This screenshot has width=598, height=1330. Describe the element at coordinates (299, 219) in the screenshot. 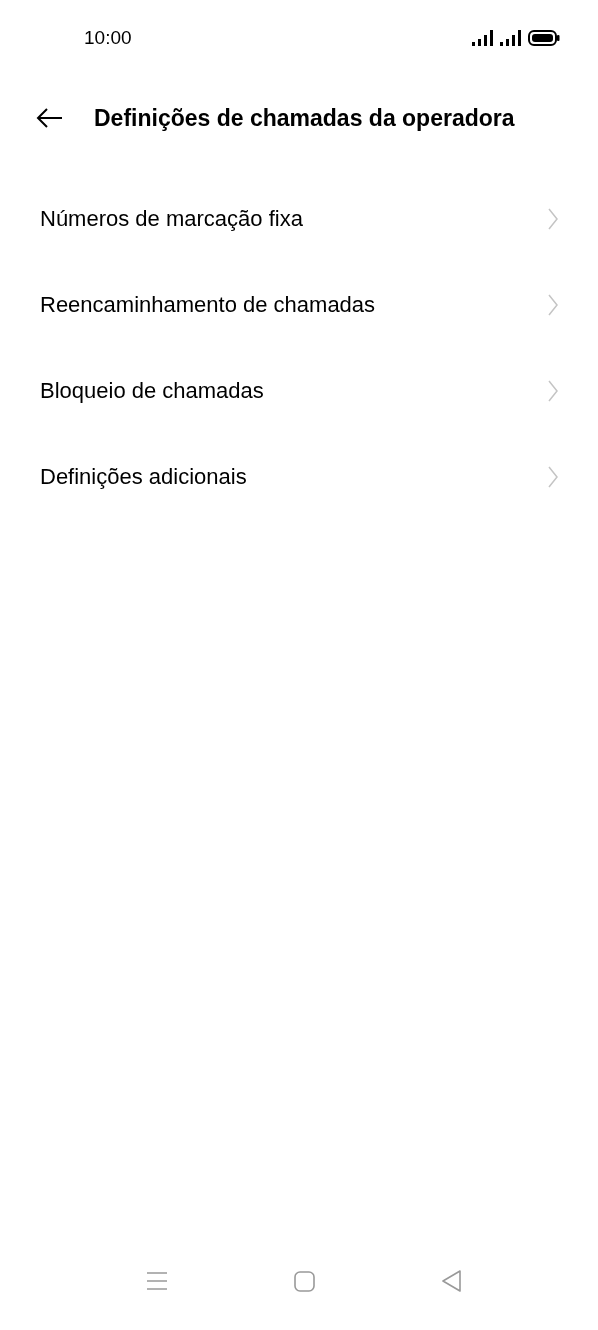

I see `settings-item: Números de marcação fixa` at that location.